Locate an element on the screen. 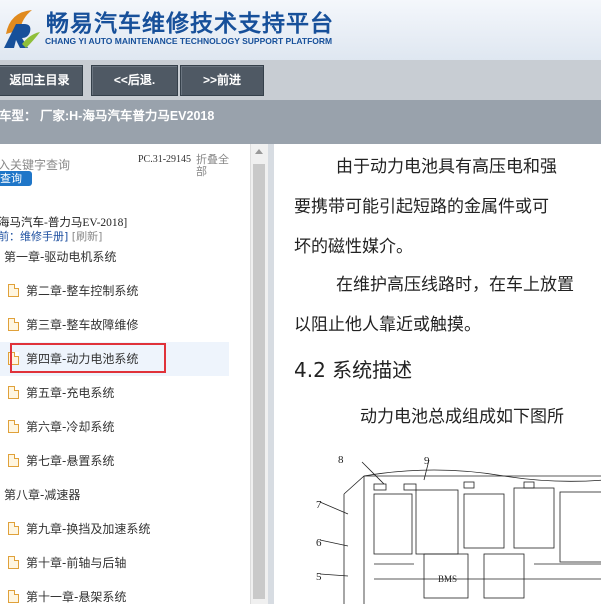 This screenshot has width=601, height=608. content-line: 要携带可能引起短路的金属件或可 is located at coordinates (421, 207).